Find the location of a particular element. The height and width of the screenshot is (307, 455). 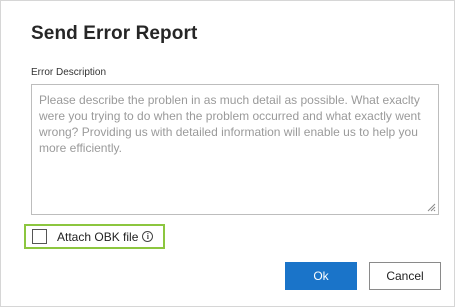

attach-obk-label: Attach OBK file is located at coordinates (97, 237).